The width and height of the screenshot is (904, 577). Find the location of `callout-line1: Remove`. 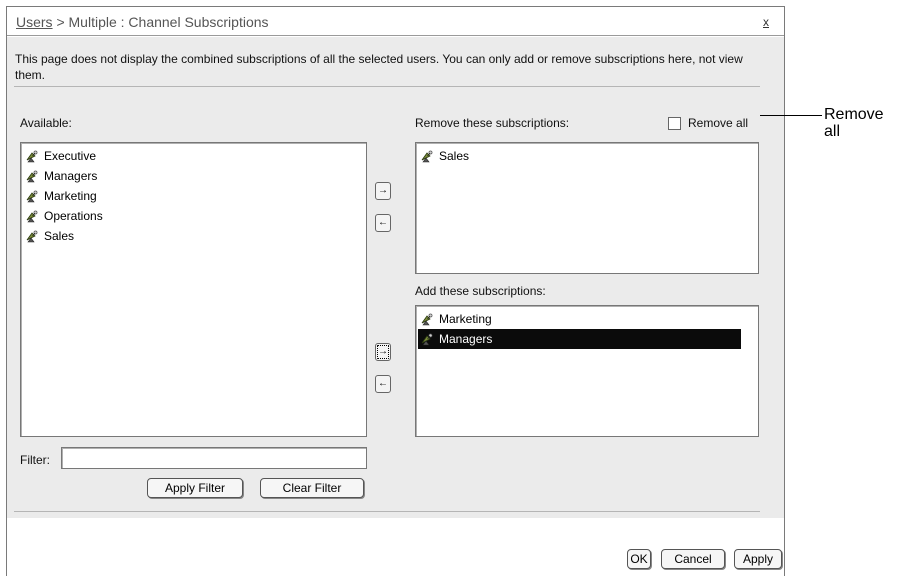

callout-line1: Remove is located at coordinates (854, 114).